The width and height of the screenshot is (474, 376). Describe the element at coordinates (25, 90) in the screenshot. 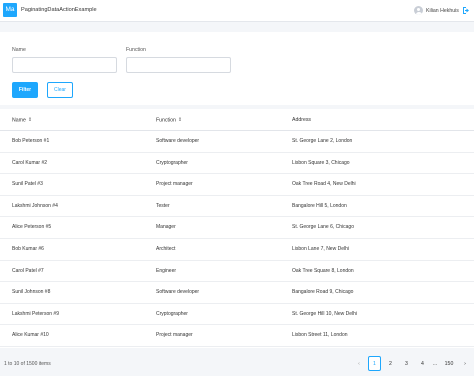

I see `filter-button: Filter` at that location.